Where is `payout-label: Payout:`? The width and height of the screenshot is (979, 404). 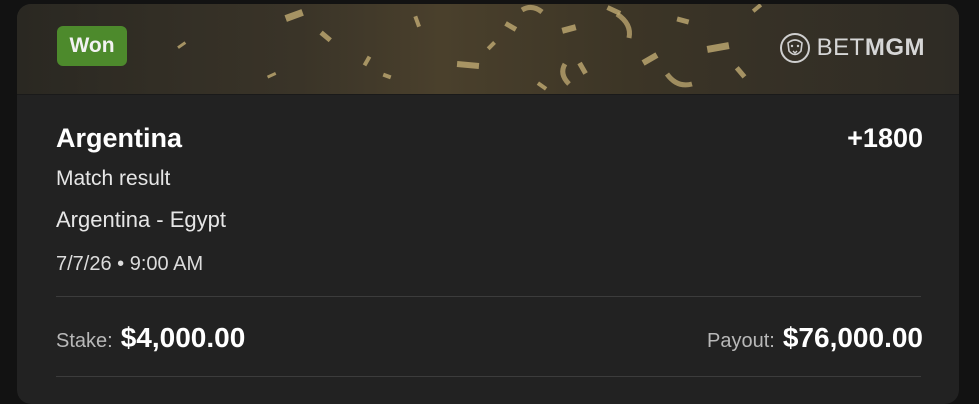
payout-label: Payout: is located at coordinates (741, 341).